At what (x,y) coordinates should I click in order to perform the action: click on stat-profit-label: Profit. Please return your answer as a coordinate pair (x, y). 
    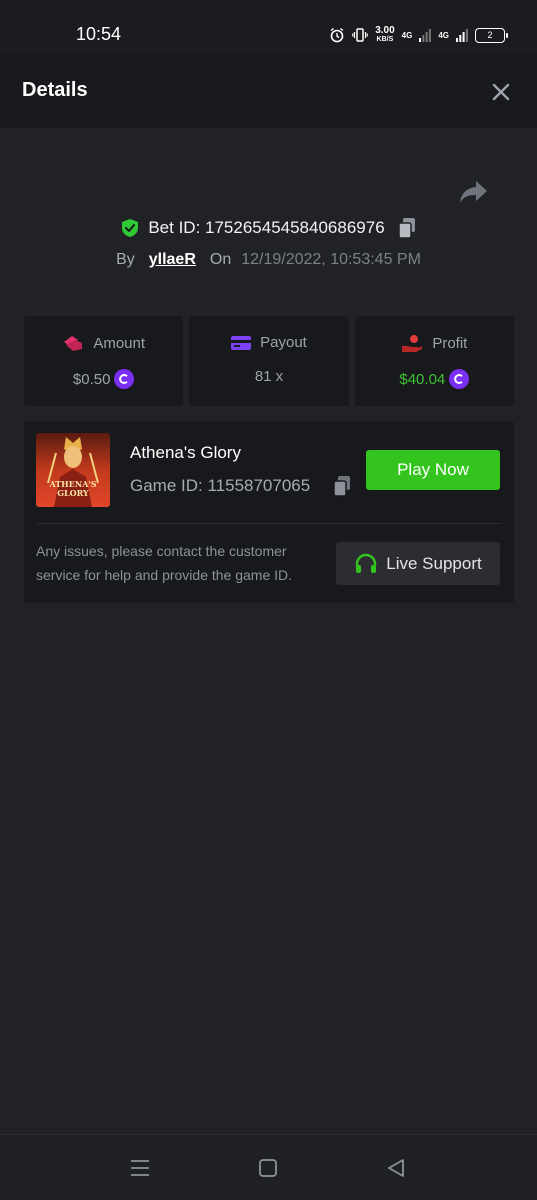
    Looking at the image, I should click on (450, 343).